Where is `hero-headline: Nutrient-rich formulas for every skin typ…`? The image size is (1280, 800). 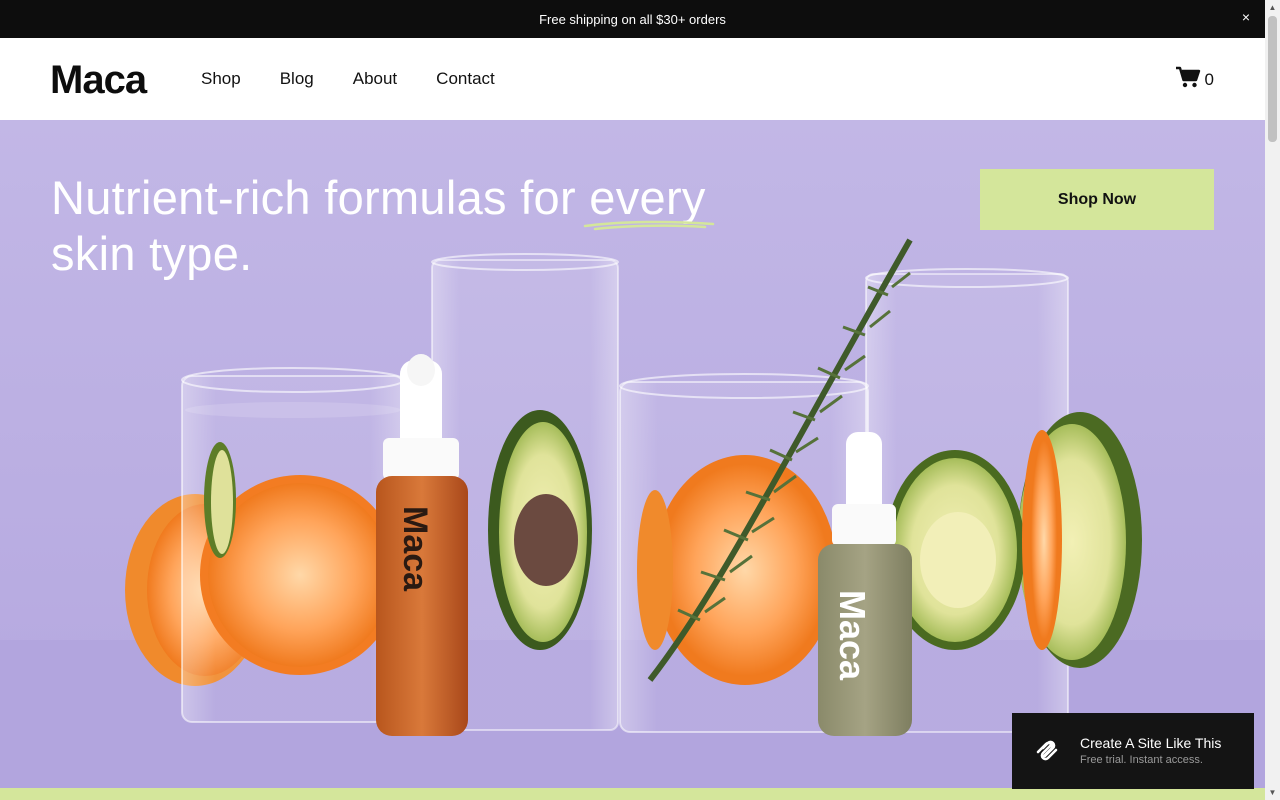
hero-headline: Nutrient-rich formulas for every skin typ… is located at coordinates (431, 226).